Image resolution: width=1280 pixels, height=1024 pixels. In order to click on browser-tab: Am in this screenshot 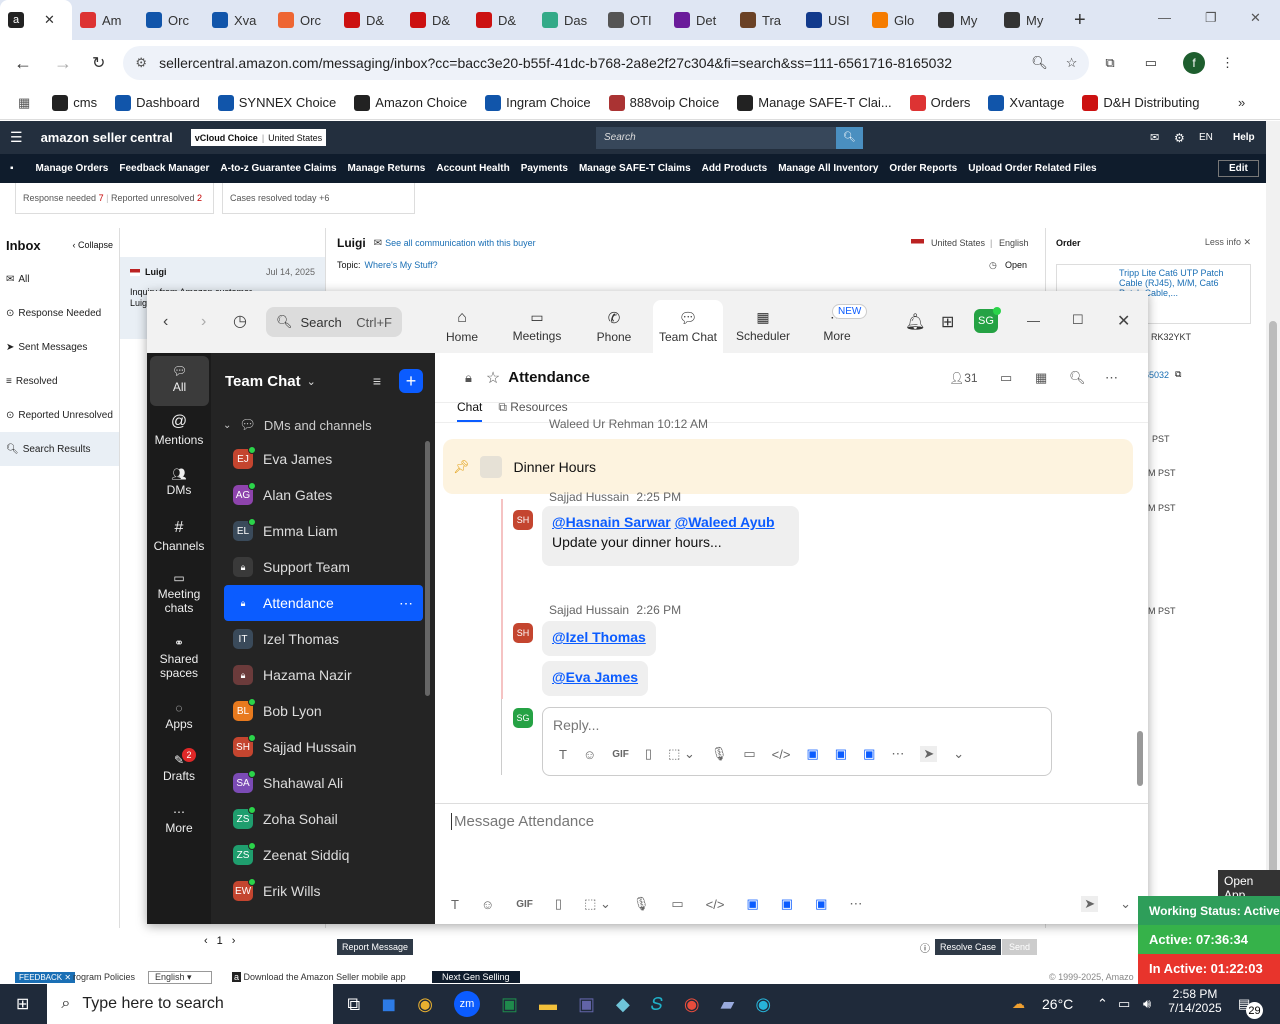, I will do `click(105, 20)`.